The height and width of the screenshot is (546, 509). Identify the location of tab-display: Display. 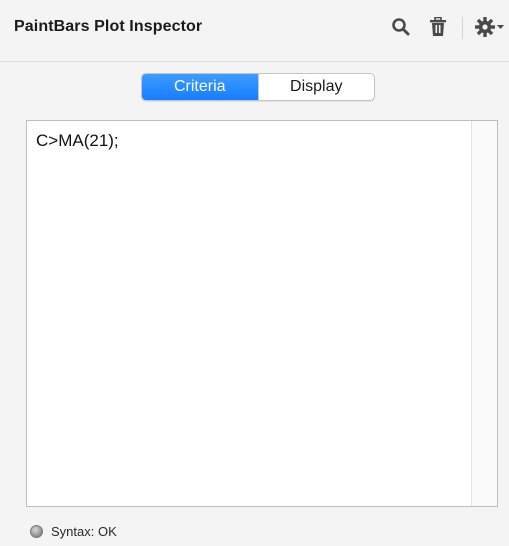
(316, 87).